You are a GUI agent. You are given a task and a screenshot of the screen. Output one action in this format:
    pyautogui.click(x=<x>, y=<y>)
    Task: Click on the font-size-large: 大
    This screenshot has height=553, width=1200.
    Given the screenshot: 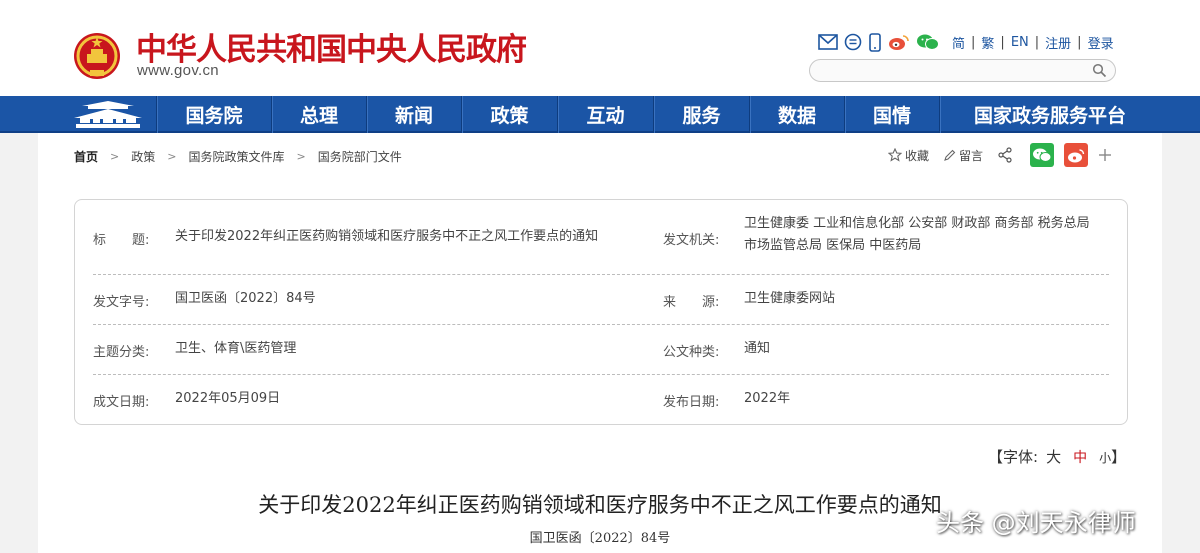 What is the action you would take?
    pyautogui.click(x=1053, y=456)
    